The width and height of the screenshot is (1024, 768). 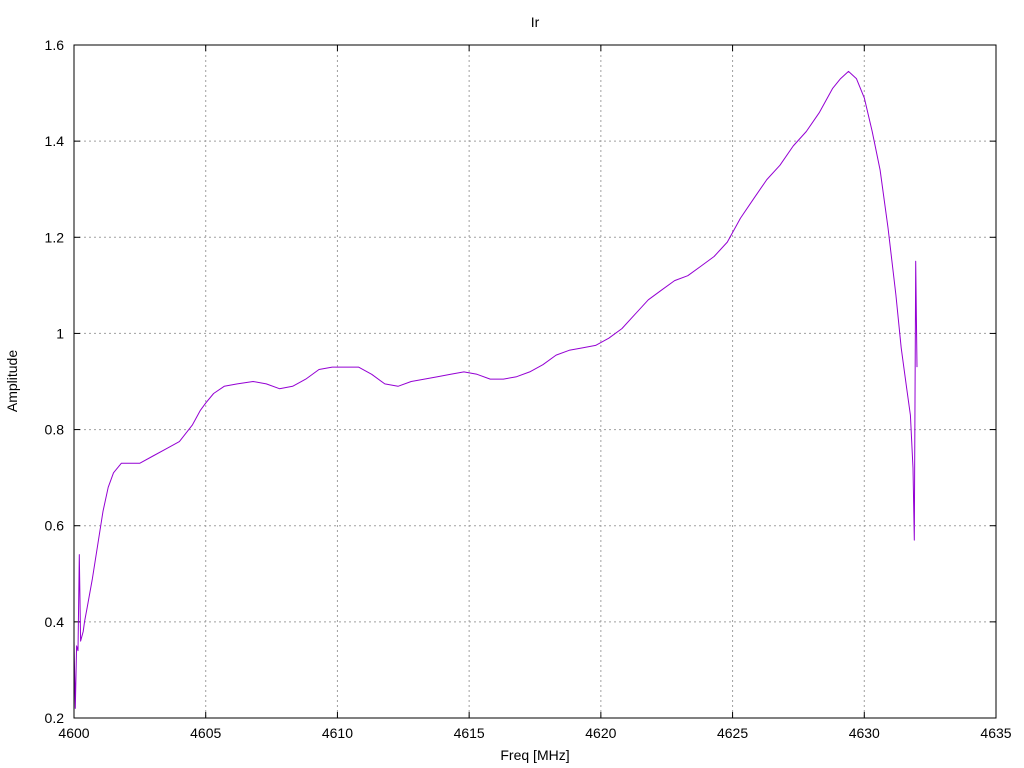 I want to click on x-tick-label: 4630, so click(x=864, y=733).